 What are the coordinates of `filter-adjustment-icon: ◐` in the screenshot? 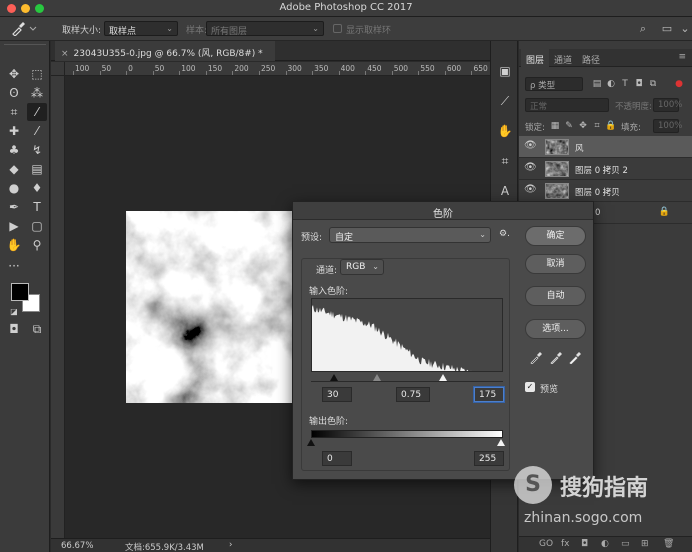 It's located at (611, 84).